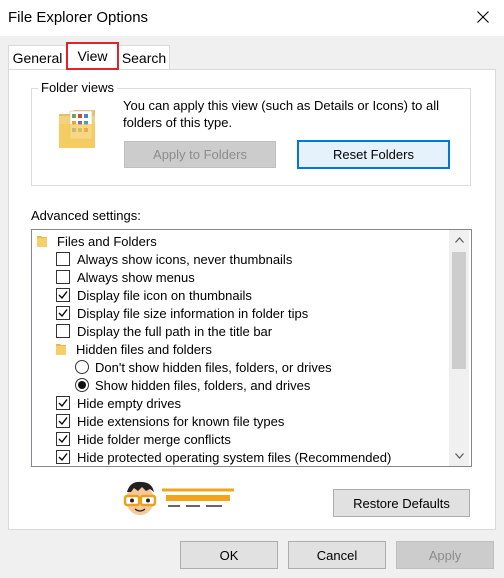  Describe the element at coordinates (92, 56) in the screenshot. I see `tab-view: View` at that location.